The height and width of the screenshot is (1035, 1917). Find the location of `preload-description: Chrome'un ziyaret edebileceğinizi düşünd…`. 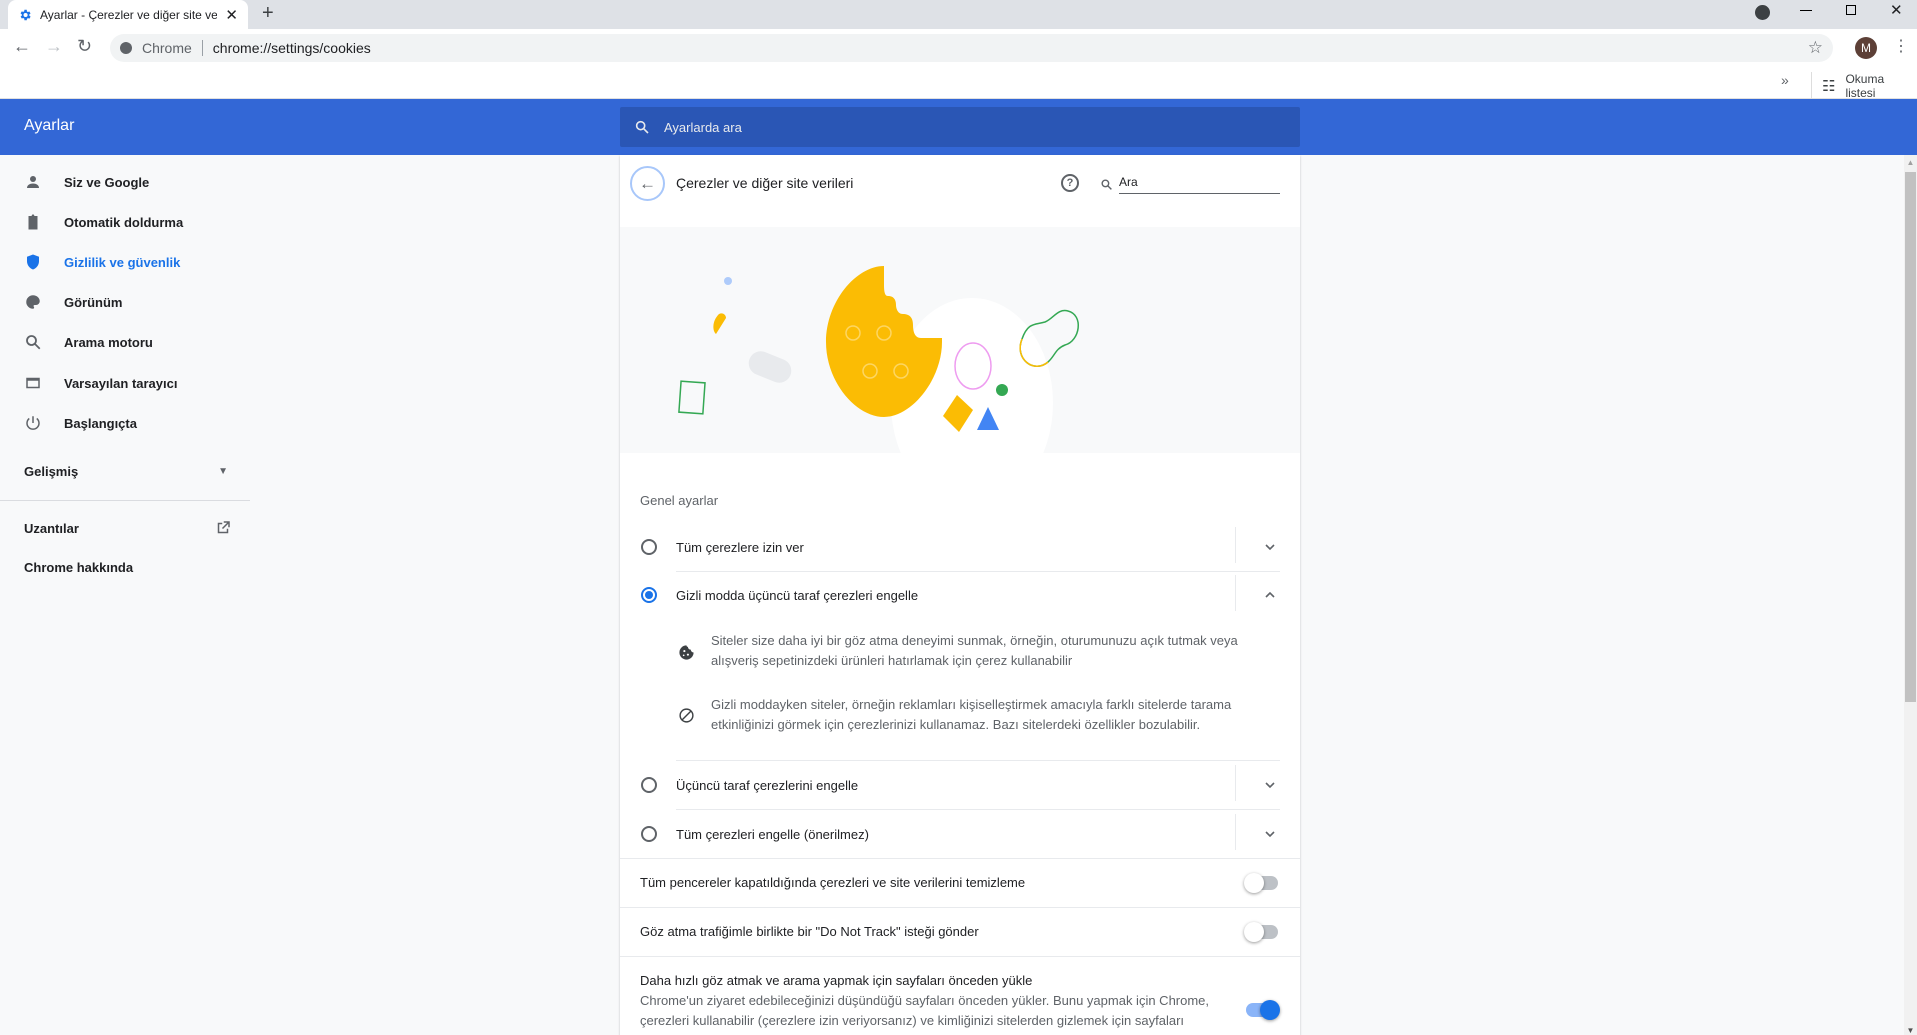

preload-description: Chrome'un ziyaret edebileceğinizi düşünd… is located at coordinates (925, 1010).